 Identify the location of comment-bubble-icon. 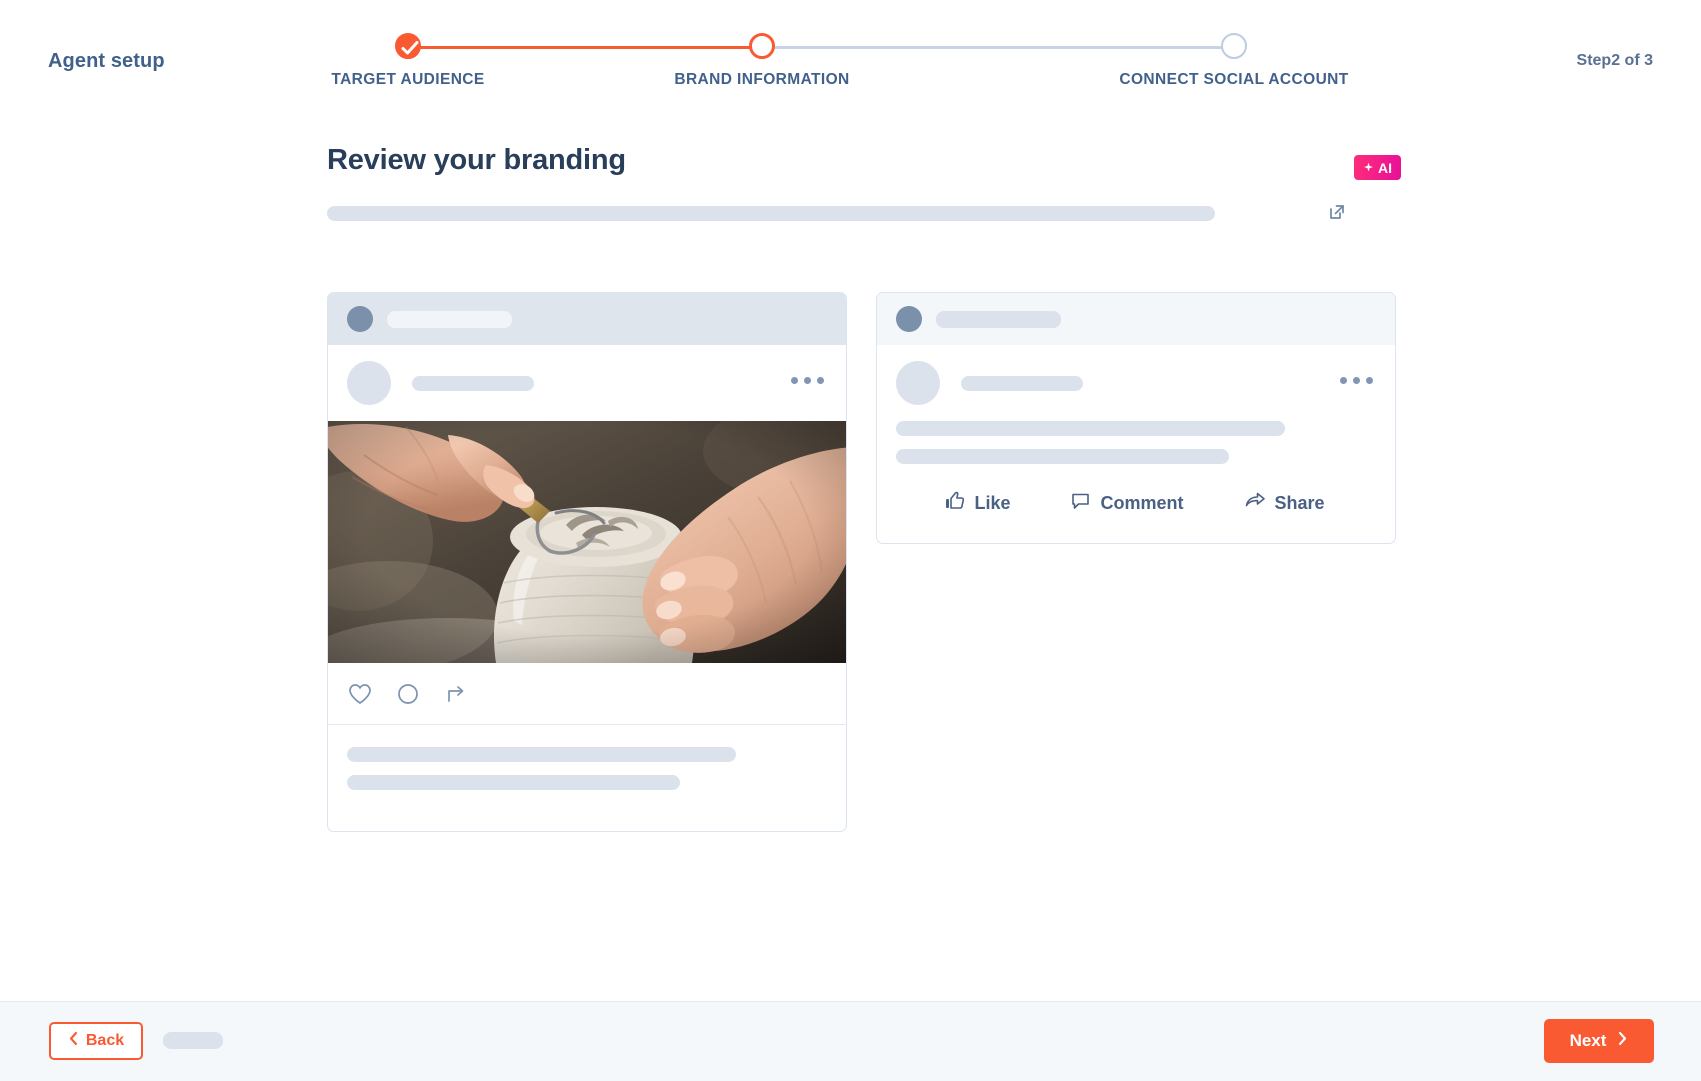
(1080, 503).